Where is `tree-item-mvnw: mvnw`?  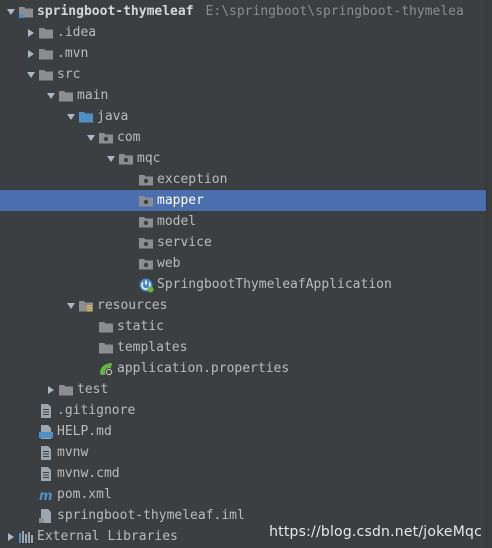 tree-item-mvnw: mvnw is located at coordinates (243, 452).